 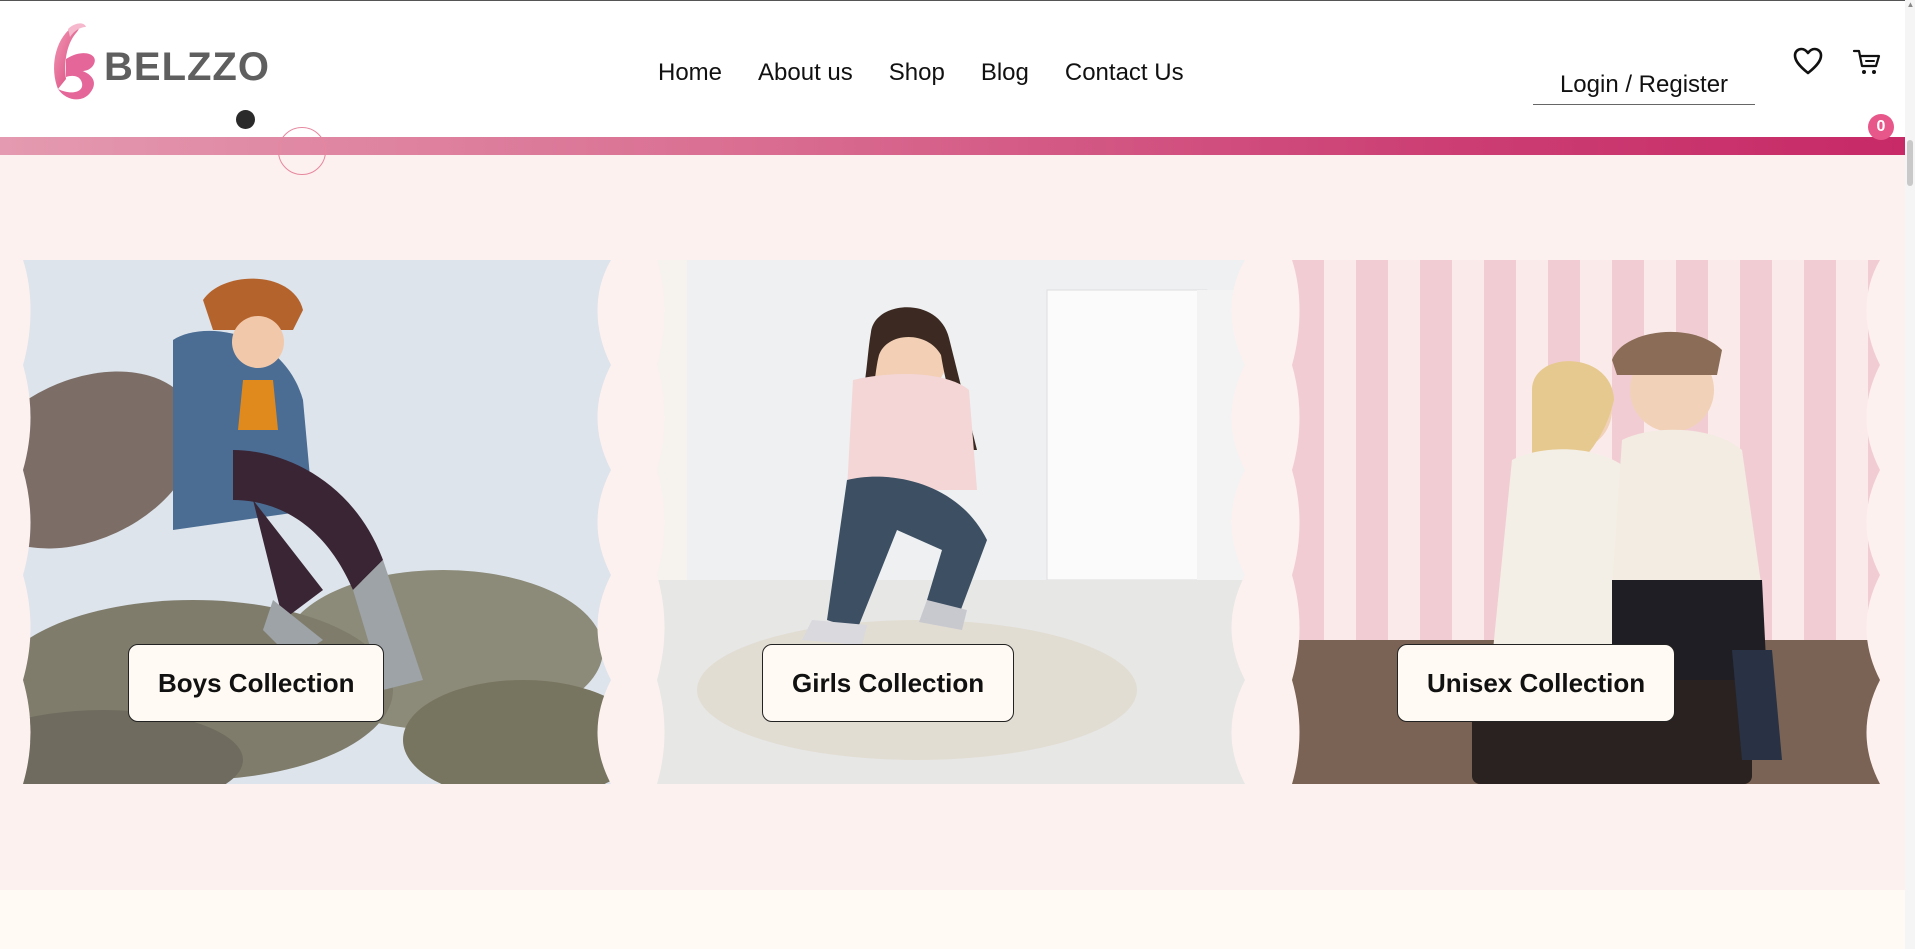 I want to click on nav-home: Home, so click(x=690, y=73).